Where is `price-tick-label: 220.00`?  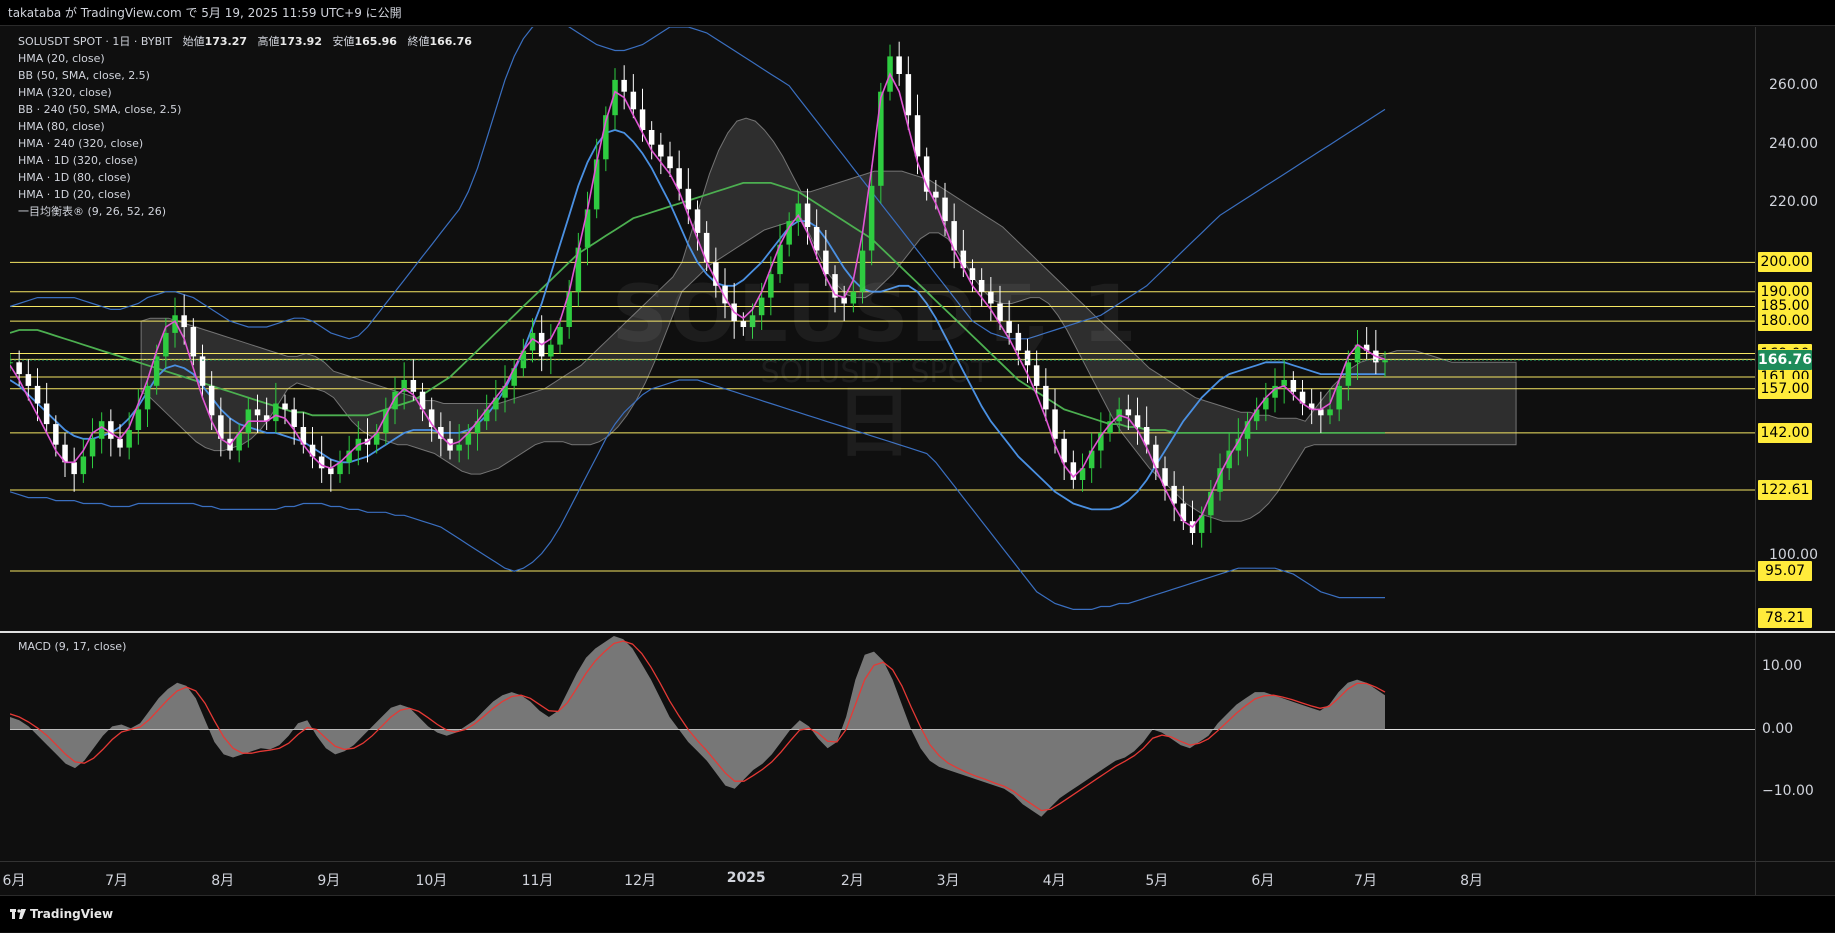 price-tick-label: 220.00 is located at coordinates (1793, 202).